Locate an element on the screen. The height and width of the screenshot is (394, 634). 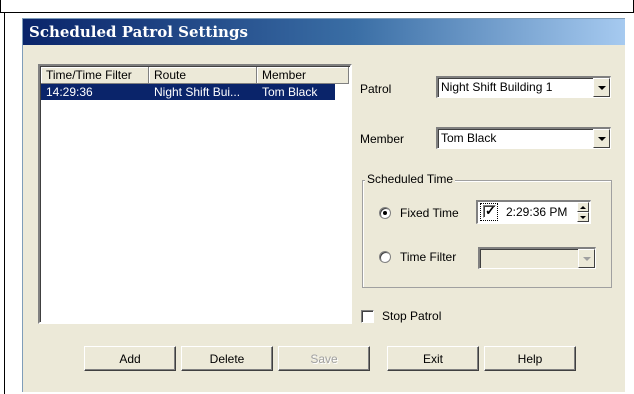
time-filter-radio is located at coordinates (385, 257).